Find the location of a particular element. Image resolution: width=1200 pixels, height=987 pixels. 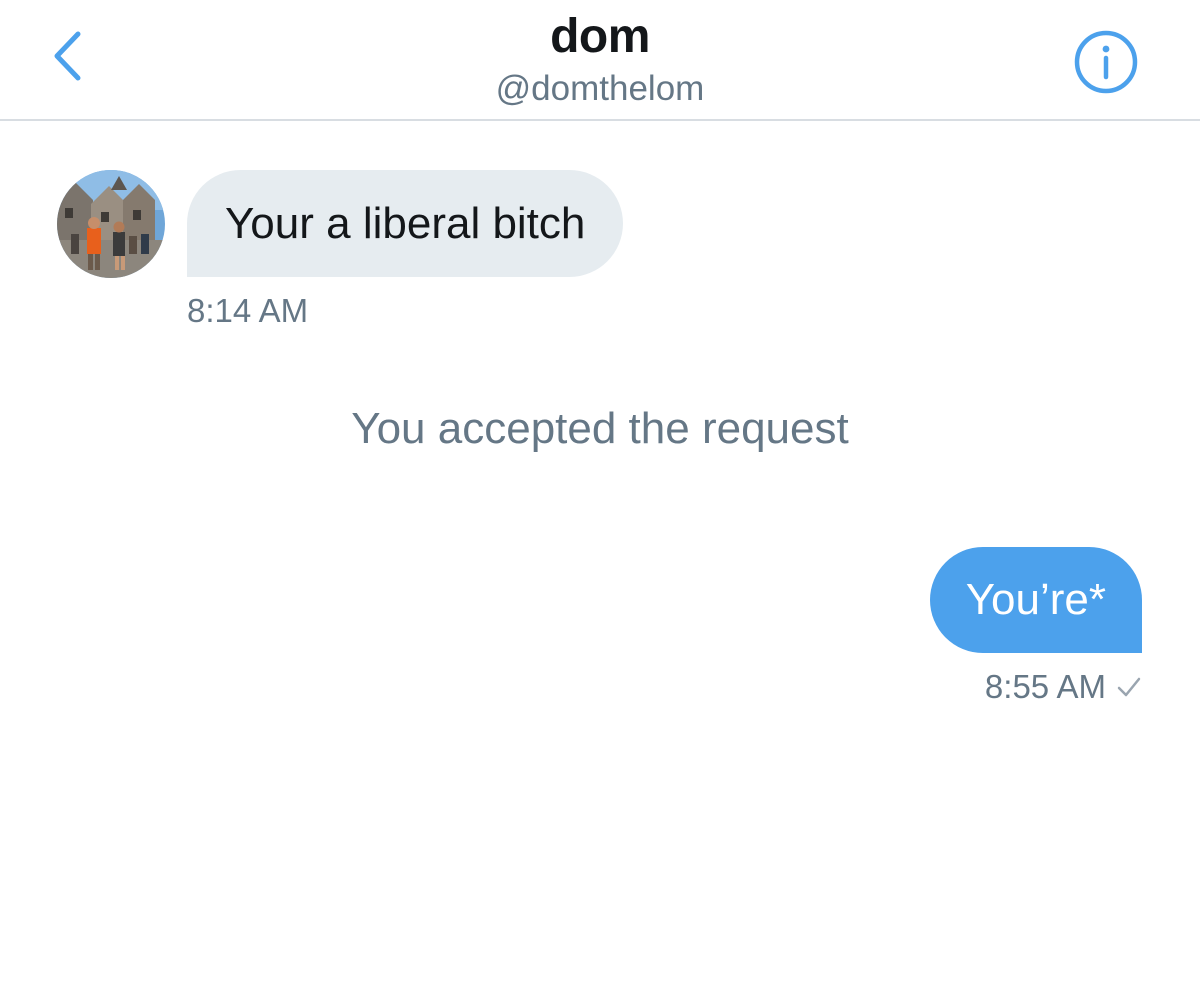

info-button is located at coordinates (1106, 62).